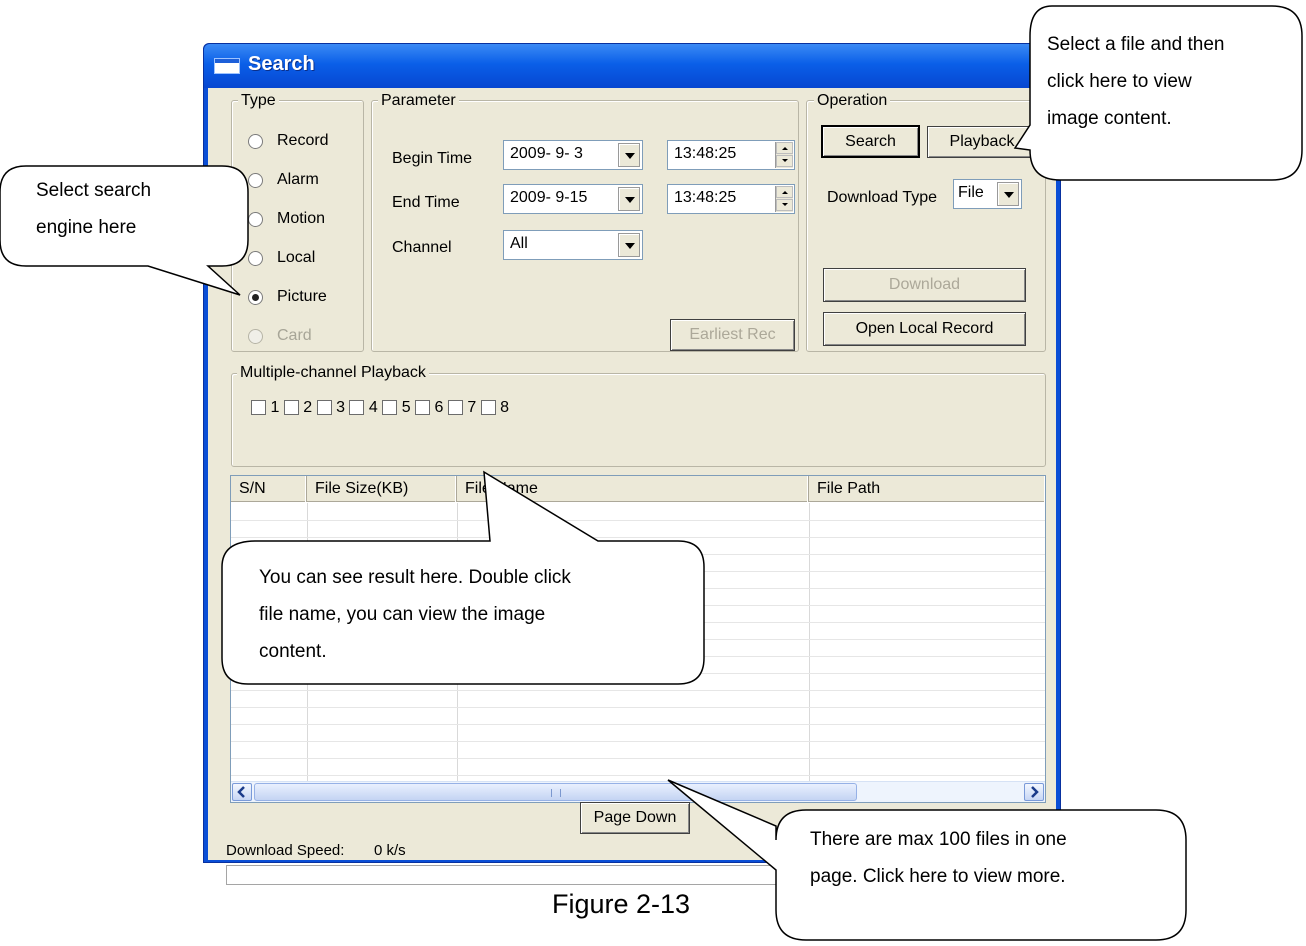 The image size is (1306, 946). Describe the element at coordinates (380, 408) in the screenshot. I see `channel-checkboxes: 1 2 3 4 5 6 7 8` at that location.